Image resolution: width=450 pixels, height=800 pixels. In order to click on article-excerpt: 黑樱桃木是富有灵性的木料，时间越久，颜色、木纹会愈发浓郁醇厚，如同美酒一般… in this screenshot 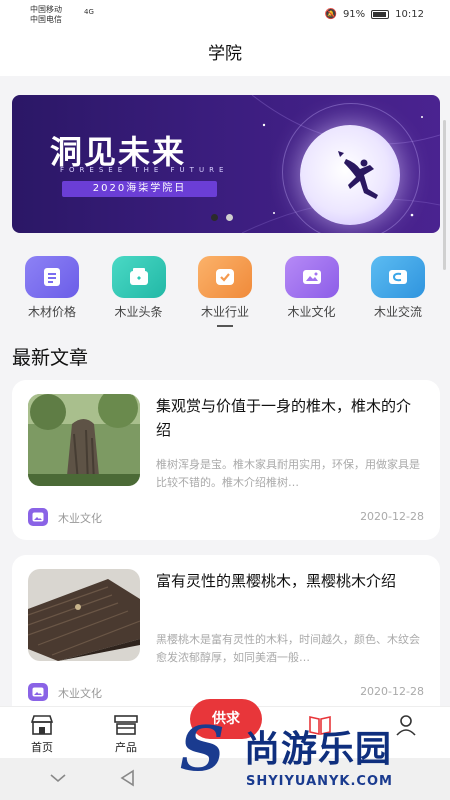, I will do `click(288, 648)`.